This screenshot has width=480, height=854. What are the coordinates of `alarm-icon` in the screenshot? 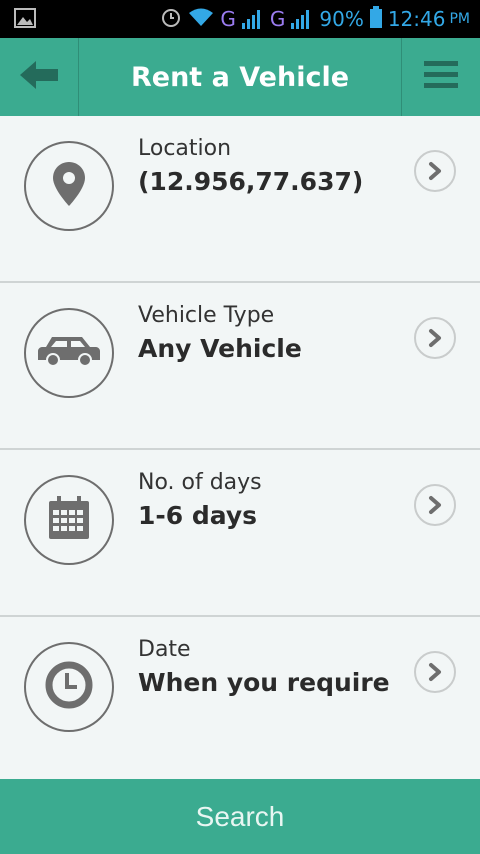 It's located at (171, 19).